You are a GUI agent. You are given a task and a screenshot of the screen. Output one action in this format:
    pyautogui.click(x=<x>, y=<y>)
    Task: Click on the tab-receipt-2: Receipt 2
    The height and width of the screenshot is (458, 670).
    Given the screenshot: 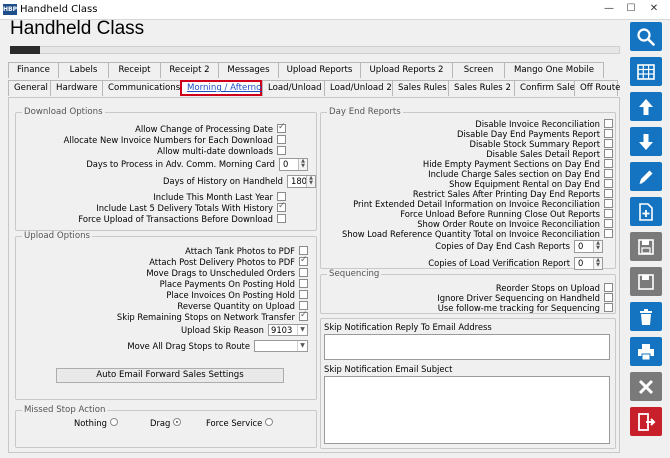 What is the action you would take?
    pyautogui.click(x=189, y=70)
    